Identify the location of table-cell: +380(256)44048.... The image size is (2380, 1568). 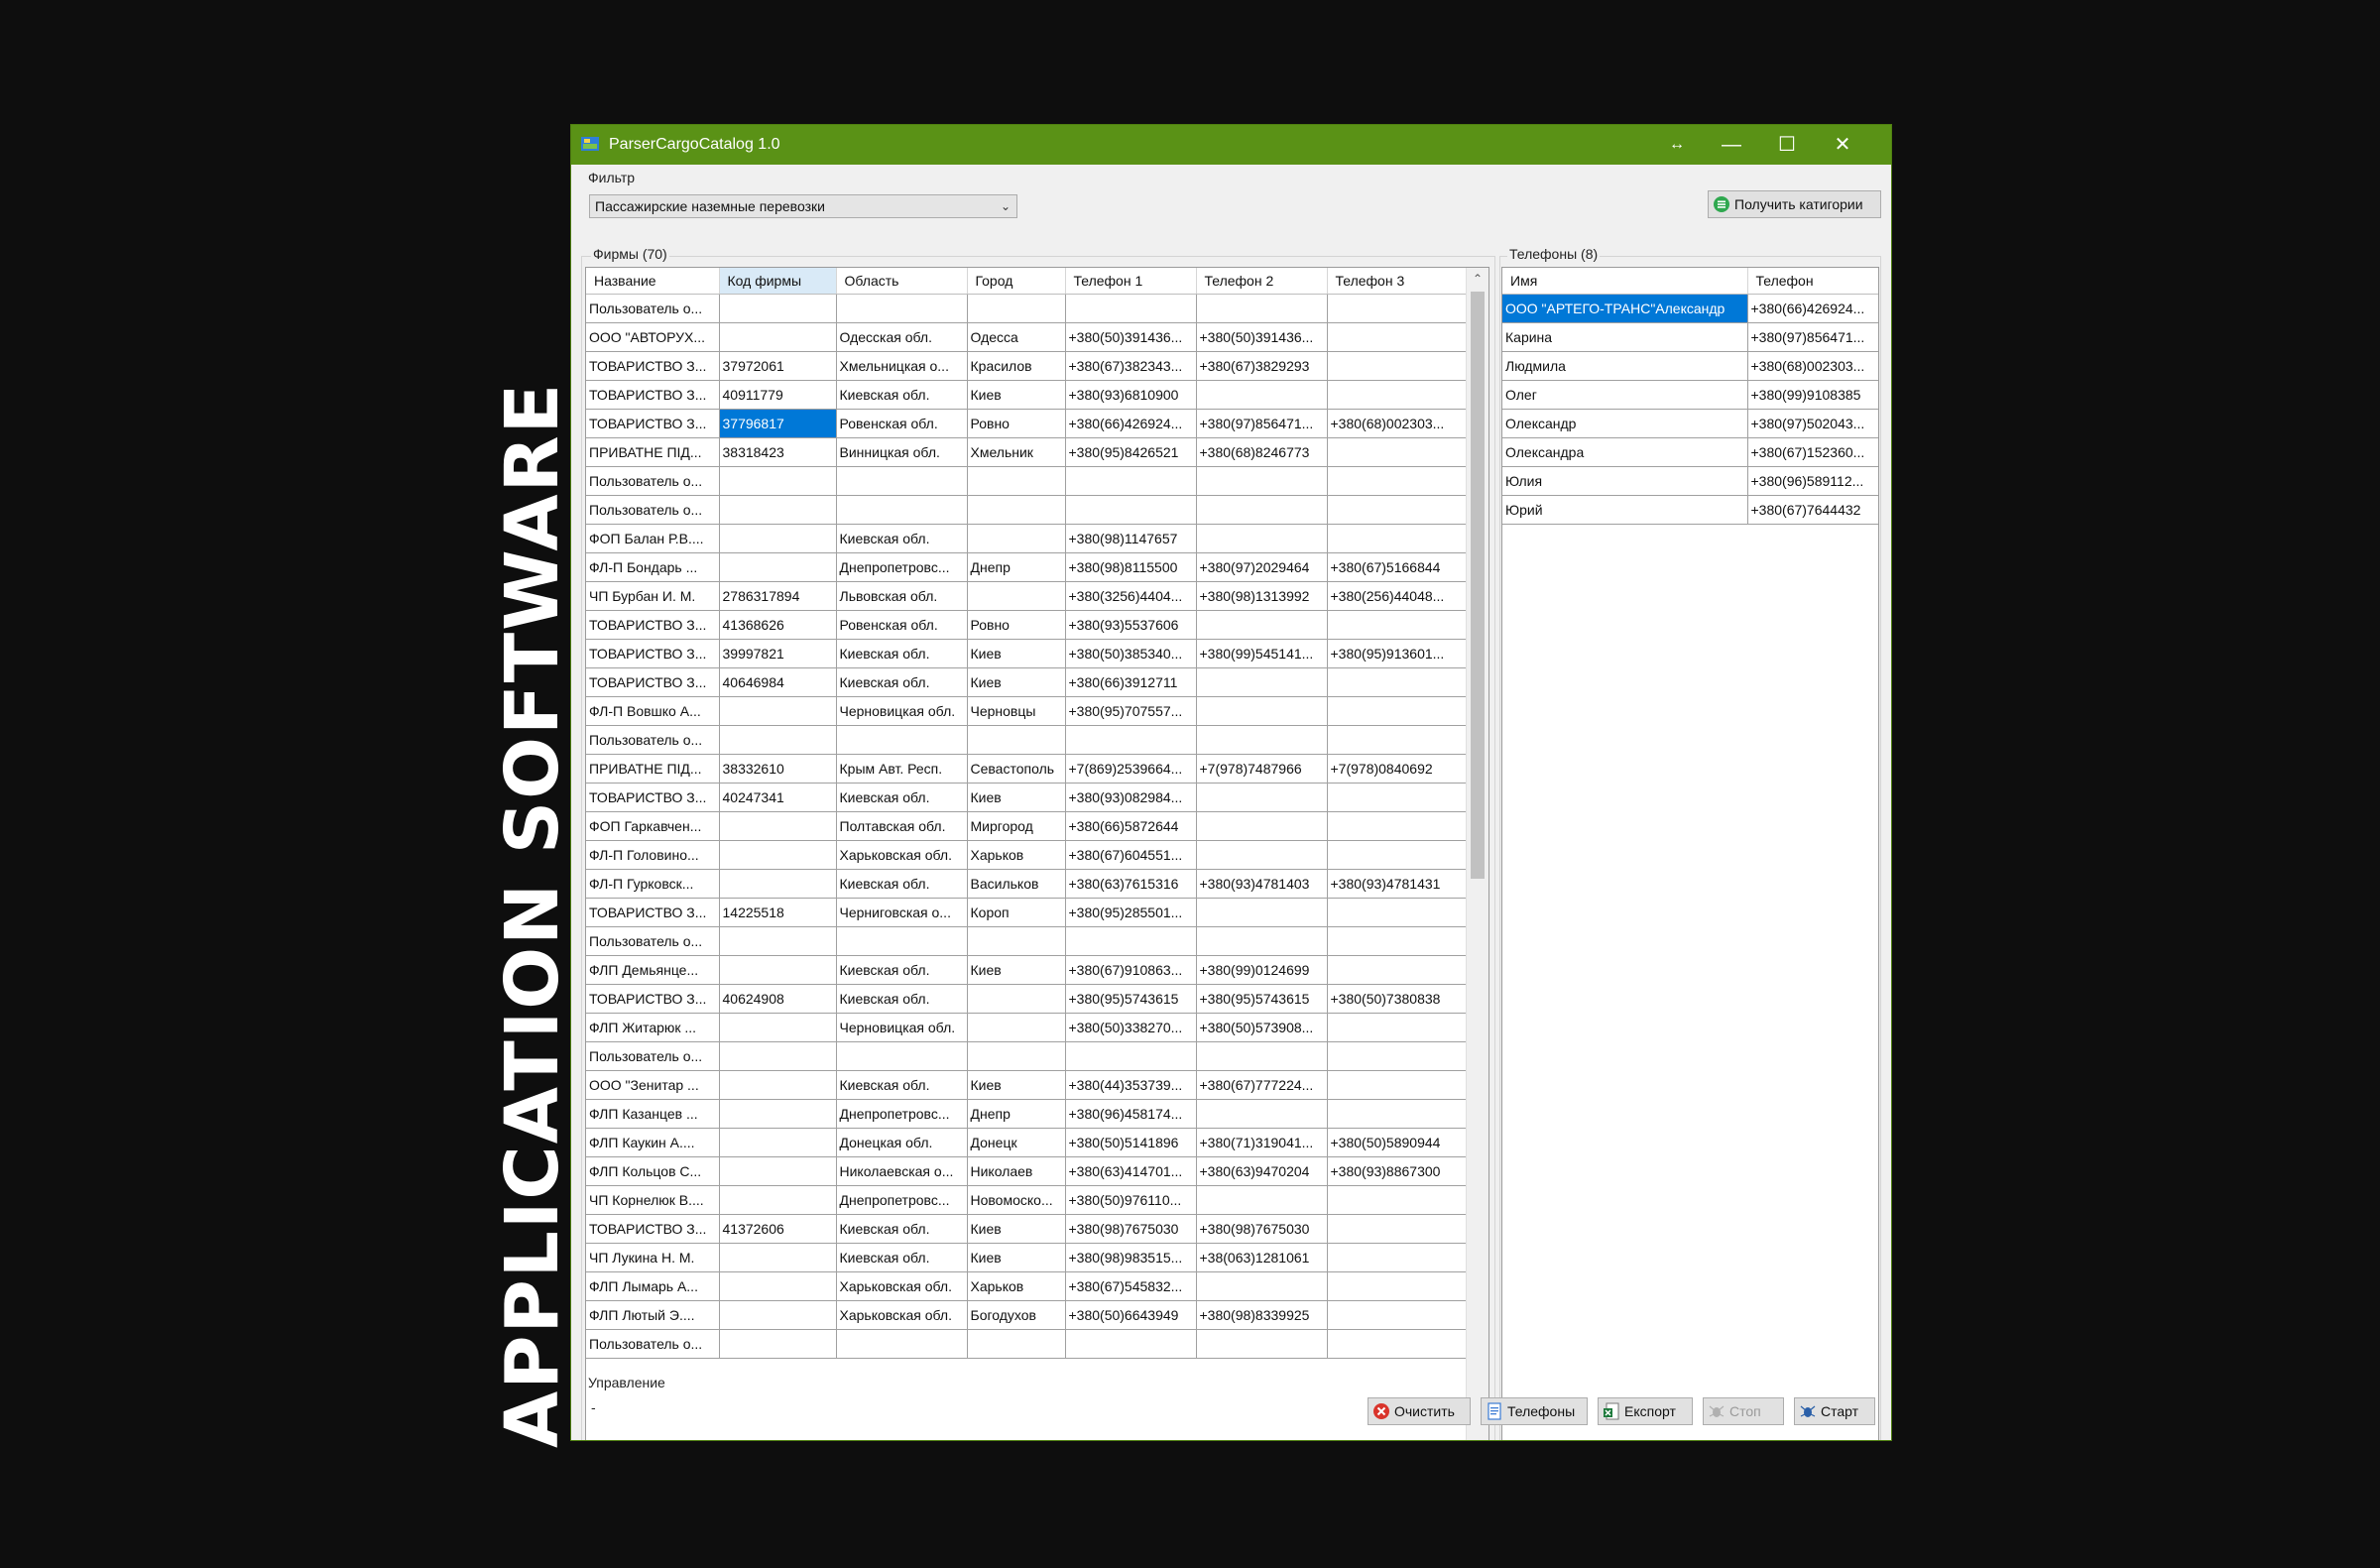
(1397, 596).